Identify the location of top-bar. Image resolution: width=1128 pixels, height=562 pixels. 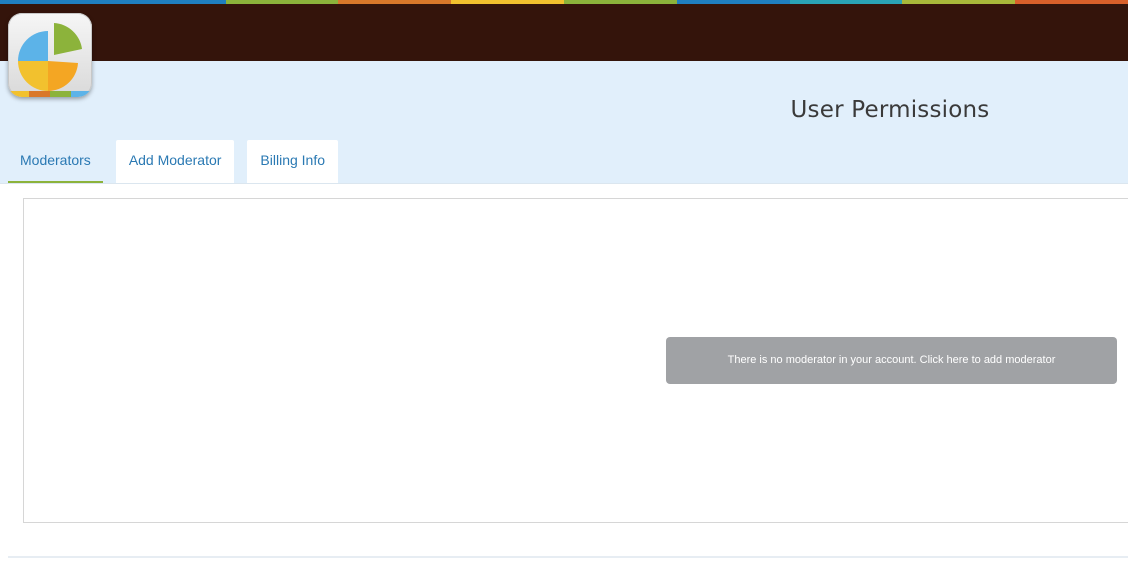
(564, 32).